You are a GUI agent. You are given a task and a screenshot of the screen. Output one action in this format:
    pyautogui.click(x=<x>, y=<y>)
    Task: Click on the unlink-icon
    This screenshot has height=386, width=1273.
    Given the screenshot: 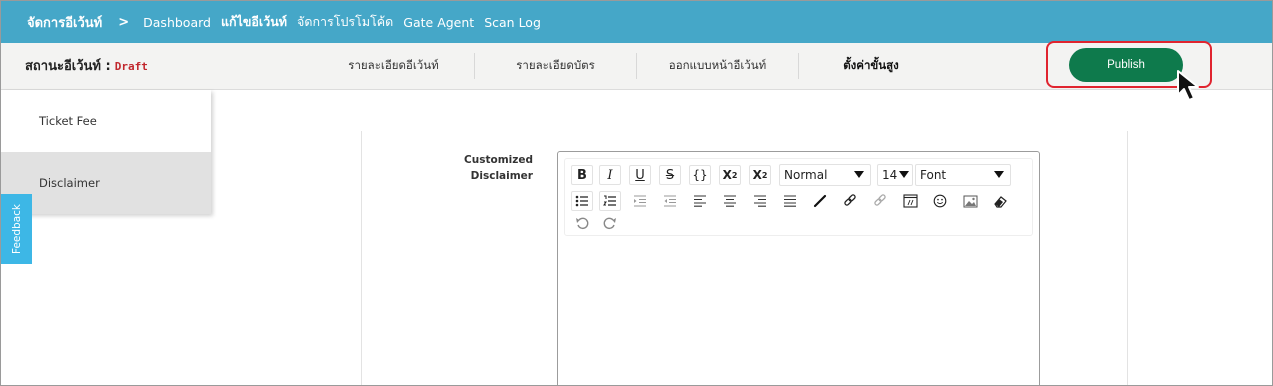 What is the action you would take?
    pyautogui.click(x=880, y=201)
    